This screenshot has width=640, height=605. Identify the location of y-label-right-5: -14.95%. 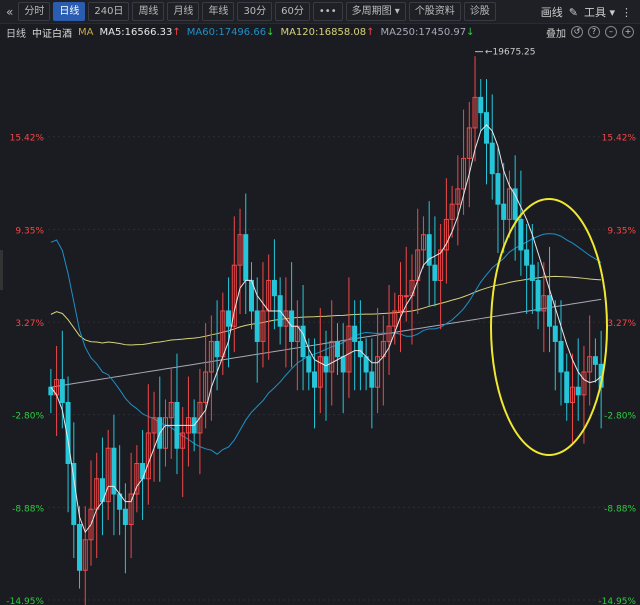
(617, 601).